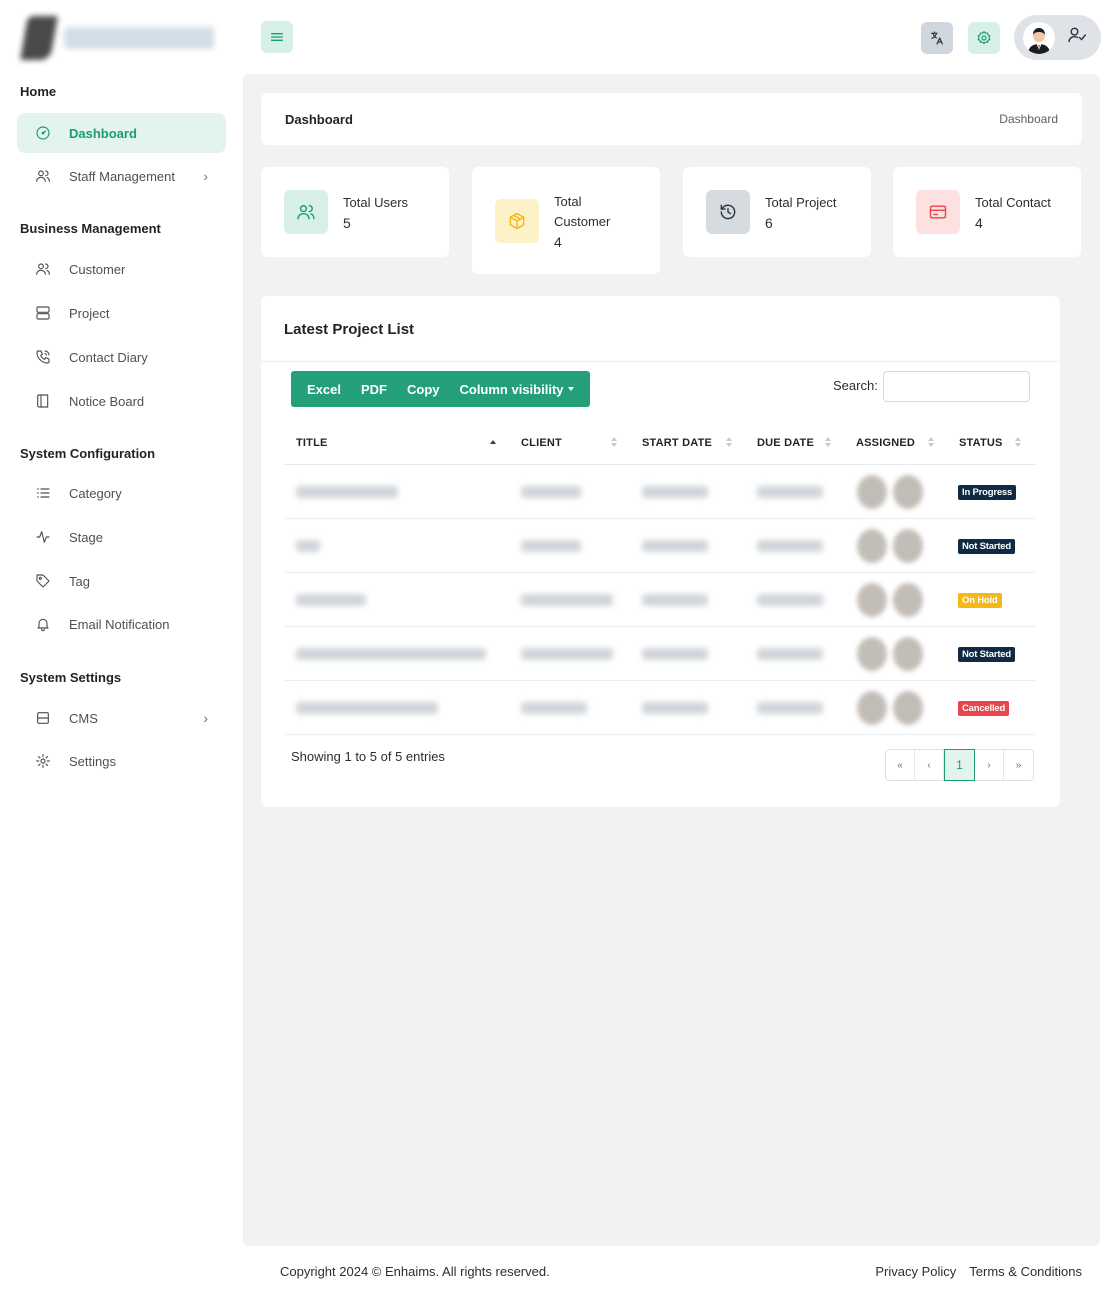 Image resolution: width=1118 pixels, height=1302 pixels. Describe the element at coordinates (331, 600) in the screenshot. I see `blurred-title` at that location.